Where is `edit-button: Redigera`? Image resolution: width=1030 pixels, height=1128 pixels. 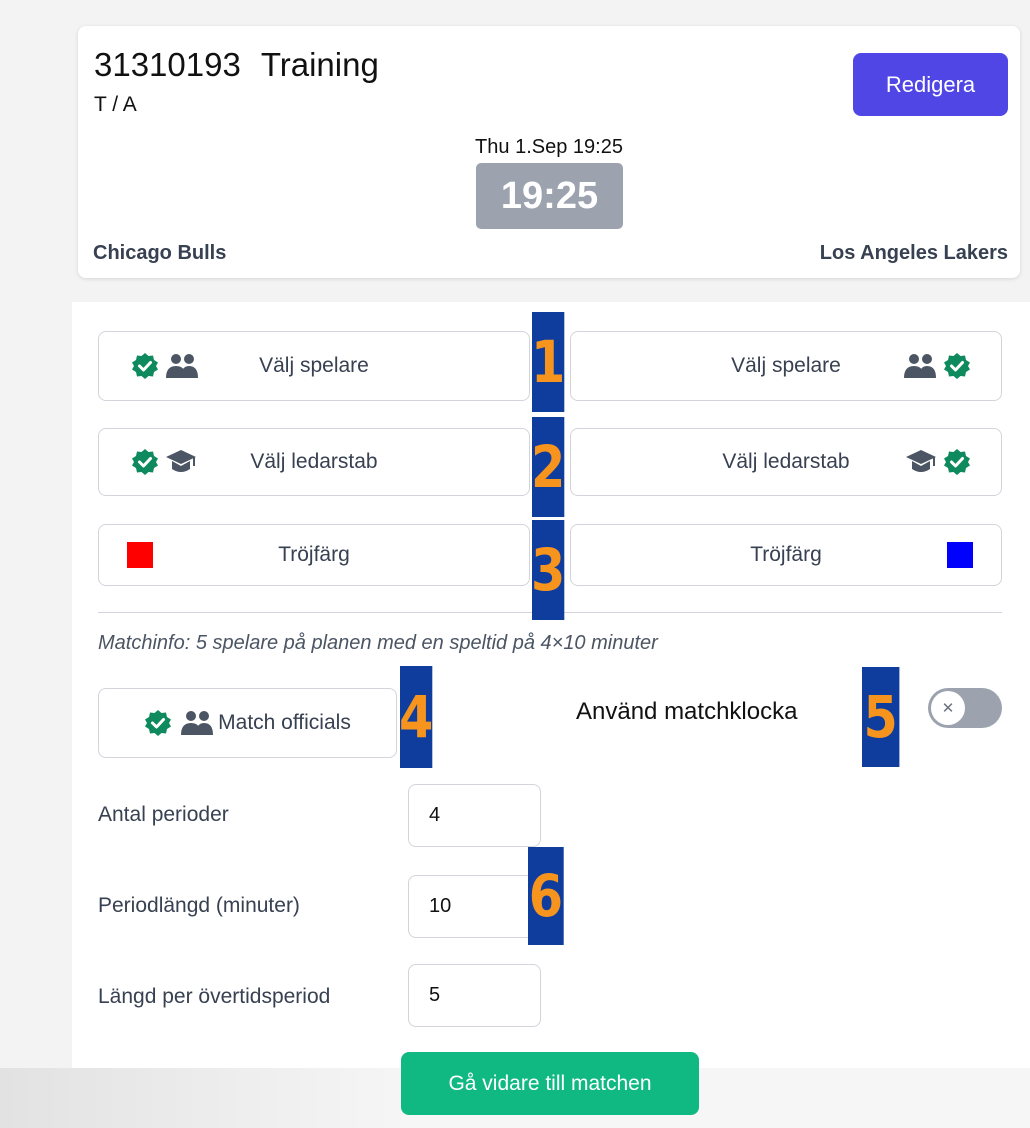 edit-button: Redigera is located at coordinates (930, 84).